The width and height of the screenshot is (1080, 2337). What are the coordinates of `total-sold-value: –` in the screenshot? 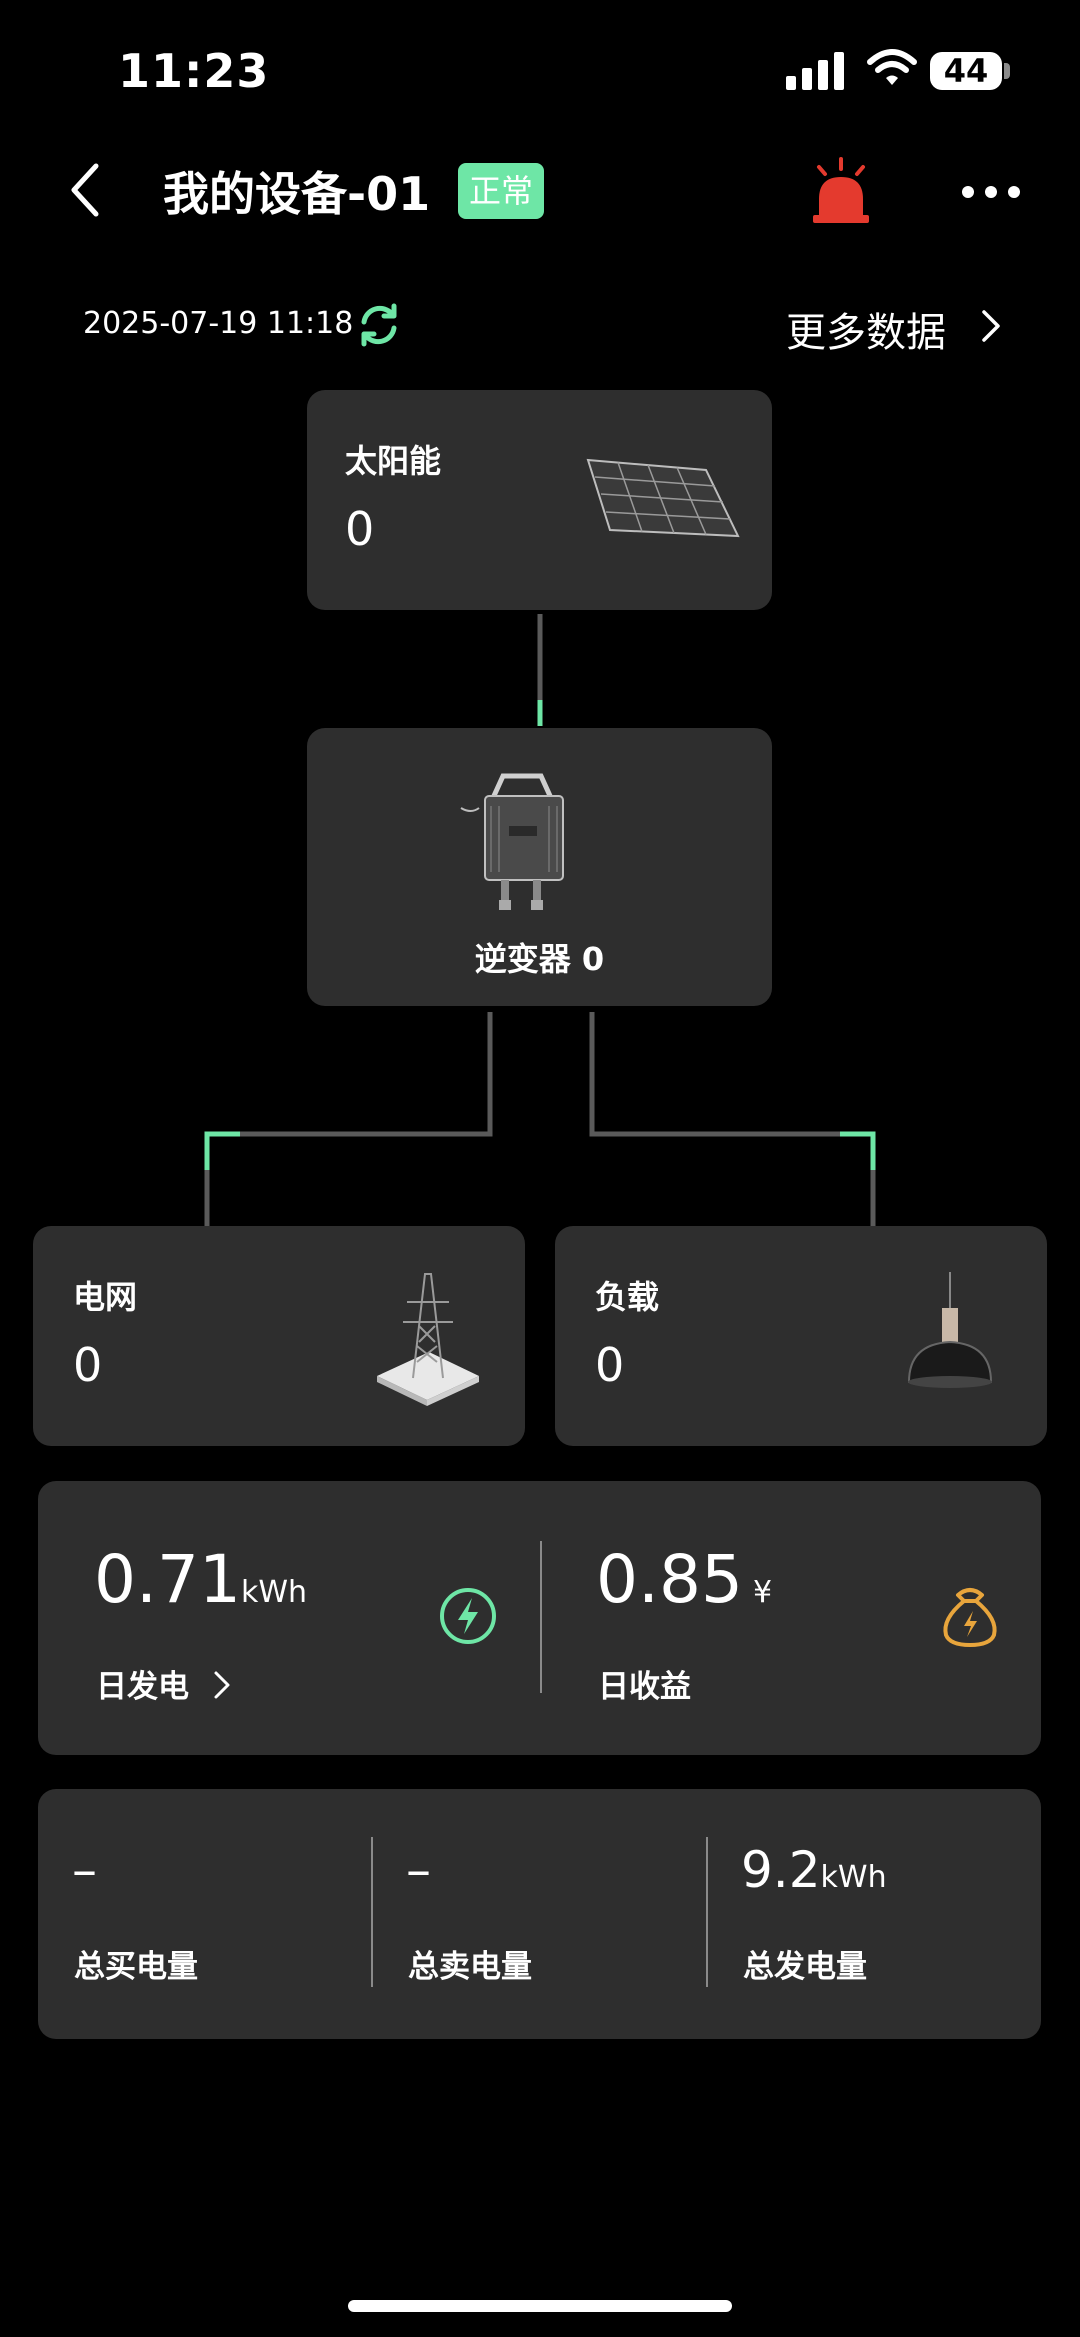 It's located at (418, 1870).